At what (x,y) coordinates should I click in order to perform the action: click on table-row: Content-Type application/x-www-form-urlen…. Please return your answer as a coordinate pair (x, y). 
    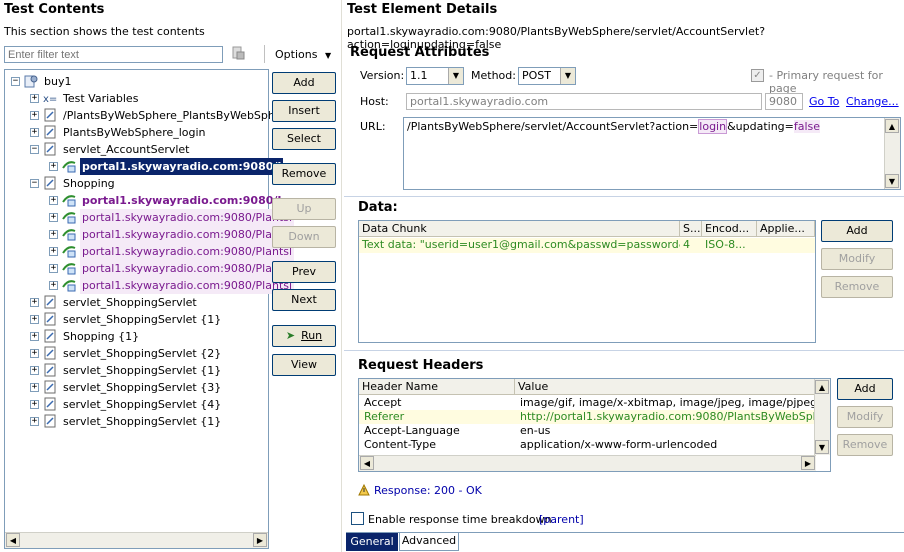
    Looking at the image, I should click on (587, 445).